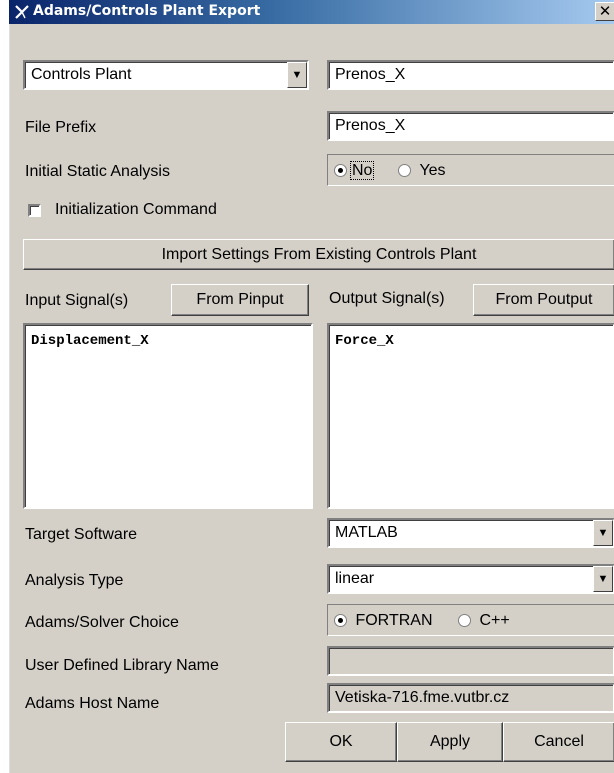 Image resolution: width=614 pixels, height=773 pixels. Describe the element at coordinates (543, 300) in the screenshot. I see `from-poutput-button: From Poutput` at that location.